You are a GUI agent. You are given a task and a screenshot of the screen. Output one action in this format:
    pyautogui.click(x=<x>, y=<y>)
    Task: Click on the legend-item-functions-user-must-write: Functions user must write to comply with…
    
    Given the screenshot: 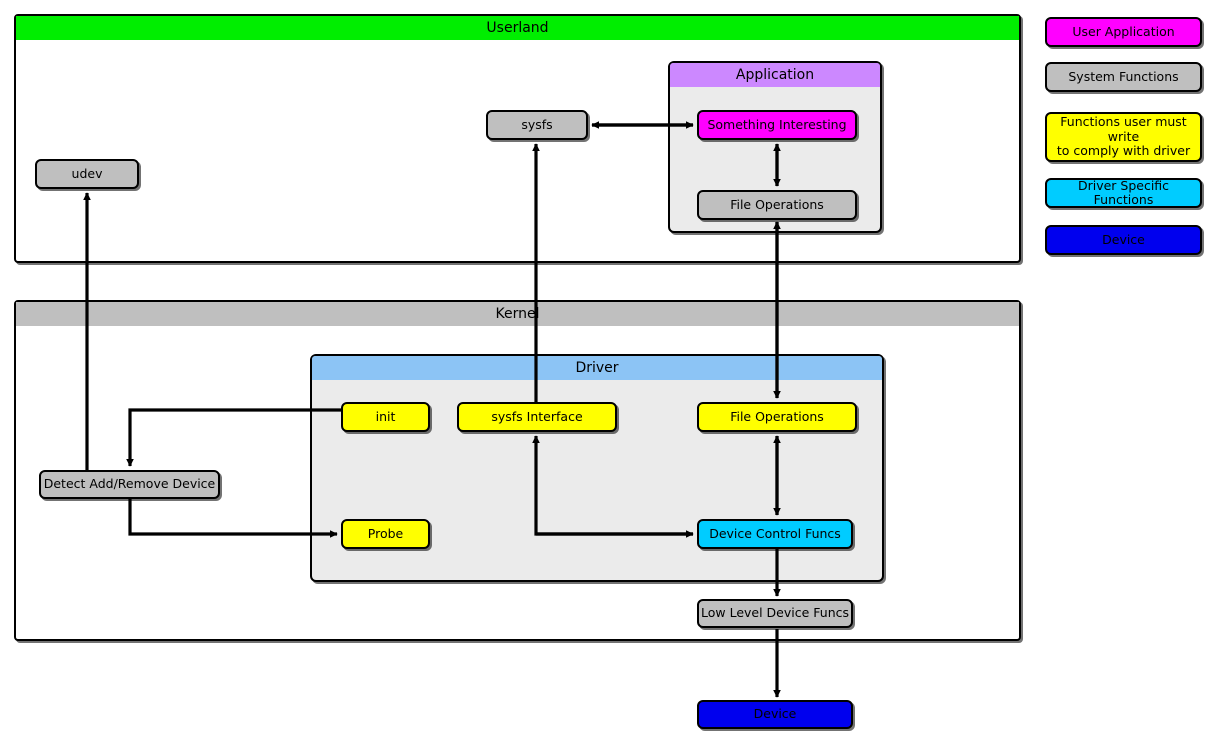 What is the action you would take?
    pyautogui.click(x=1123, y=137)
    